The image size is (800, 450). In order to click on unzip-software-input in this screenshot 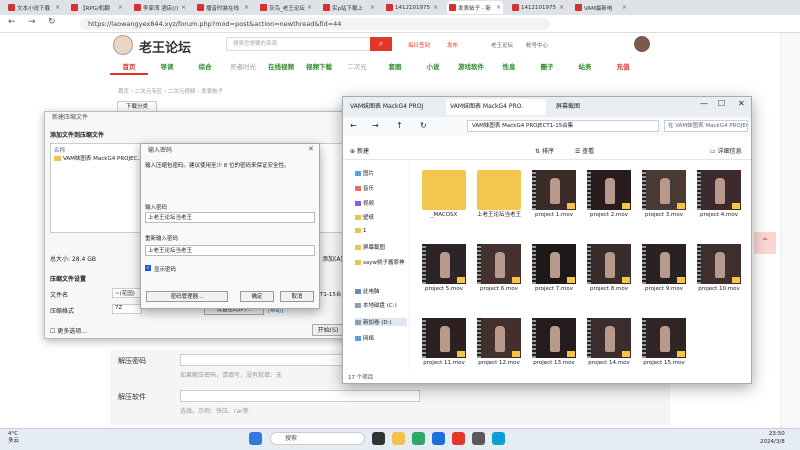, I will do `click(300, 396)`.